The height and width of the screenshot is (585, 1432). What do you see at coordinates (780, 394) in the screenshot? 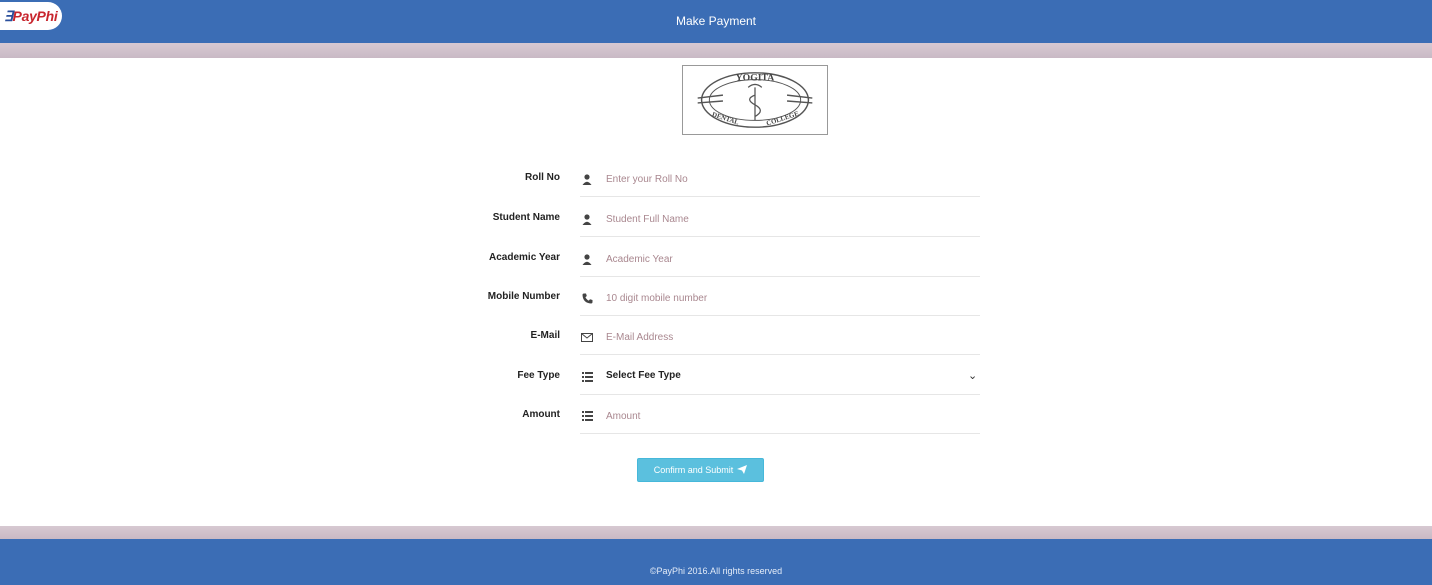
I see `fee-type-underline` at bounding box center [780, 394].